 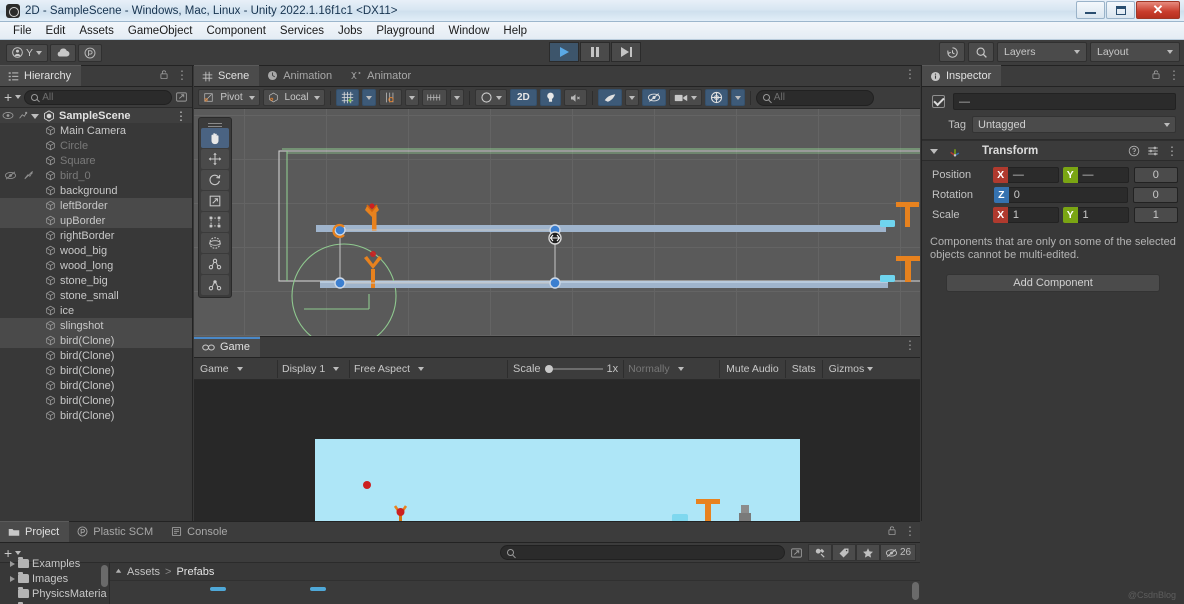 I want to click on cloud-button, so click(x=63, y=52).